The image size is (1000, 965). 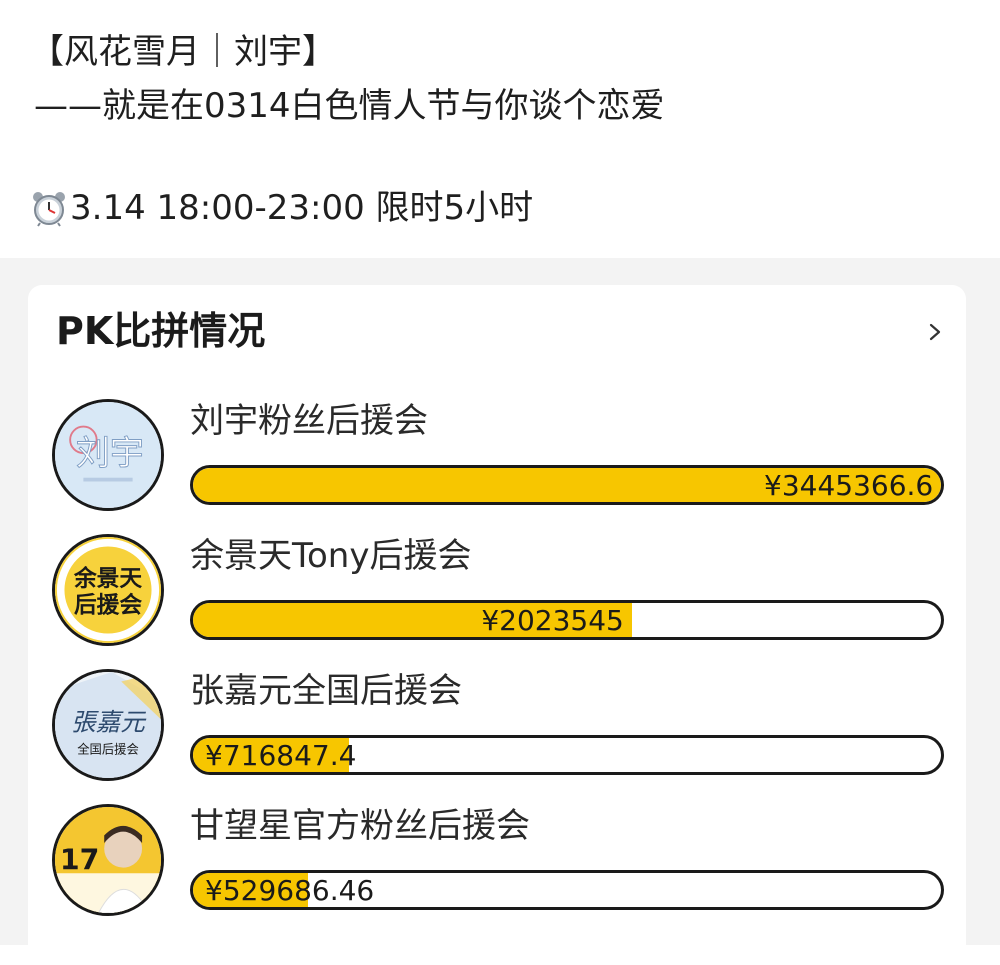 What do you see at coordinates (935, 332) in the screenshot?
I see `chevron-right-icon` at bounding box center [935, 332].